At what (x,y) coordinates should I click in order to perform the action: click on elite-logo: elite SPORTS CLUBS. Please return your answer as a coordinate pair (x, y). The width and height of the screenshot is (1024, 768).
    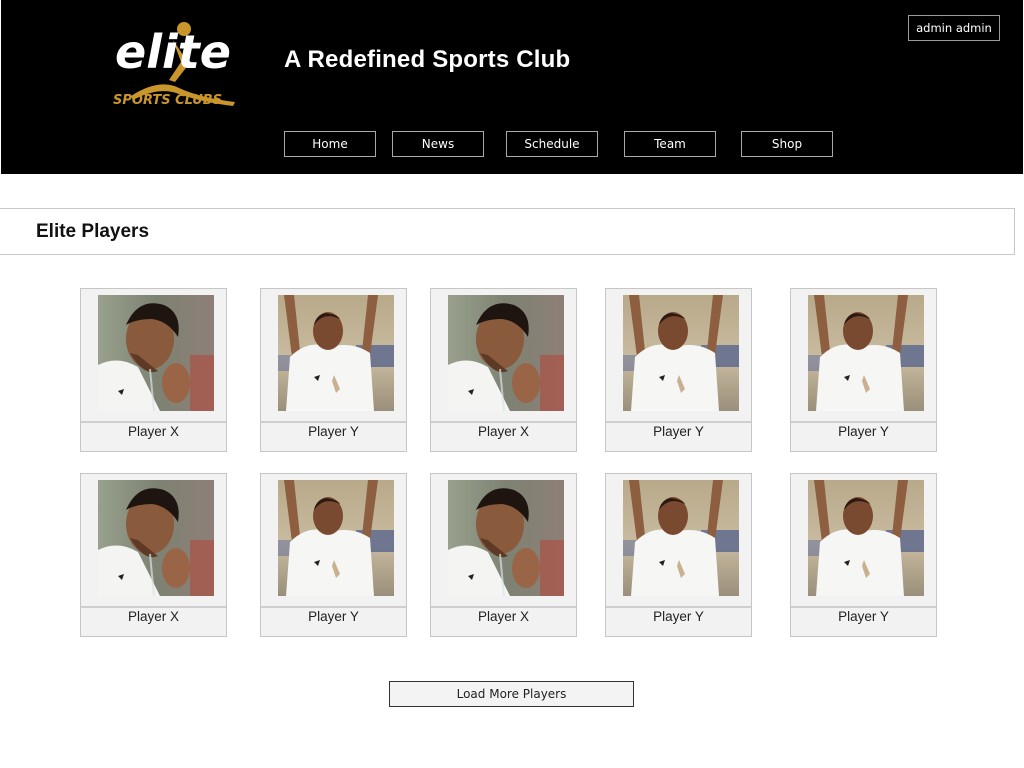
    Looking at the image, I should click on (180, 64).